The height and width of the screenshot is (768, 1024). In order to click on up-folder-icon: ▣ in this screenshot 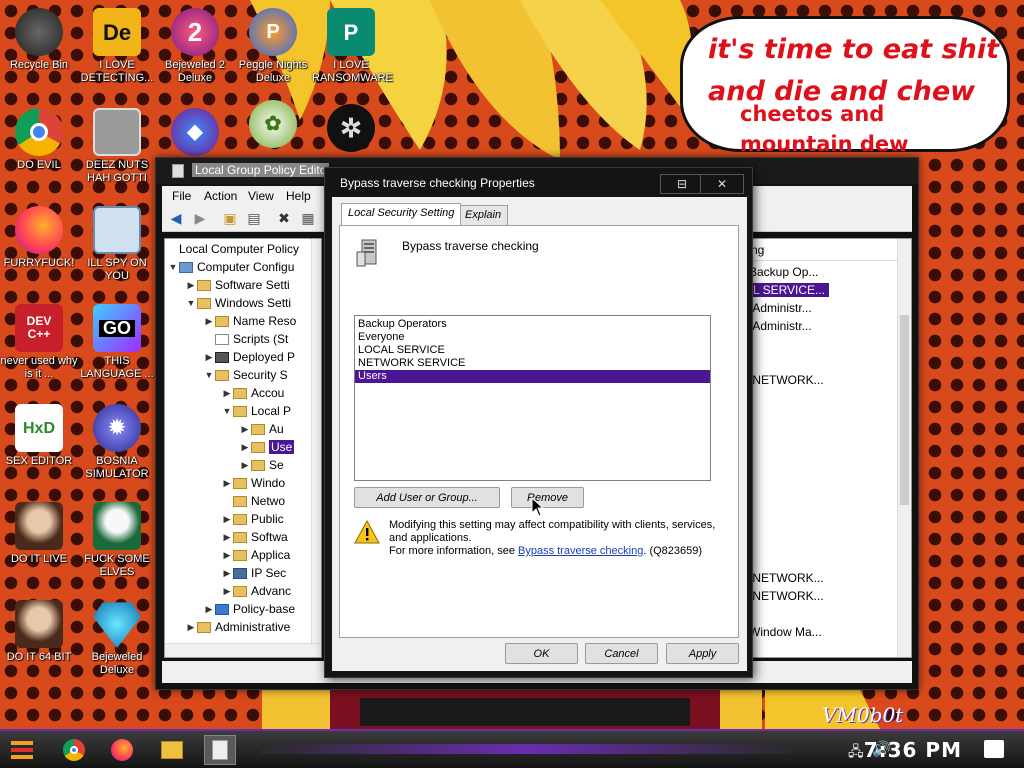, I will do `click(230, 219)`.